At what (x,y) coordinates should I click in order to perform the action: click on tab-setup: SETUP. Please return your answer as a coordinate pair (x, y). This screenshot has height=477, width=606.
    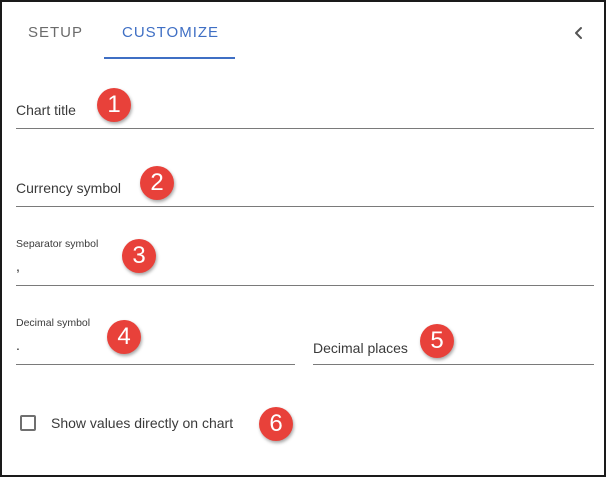
    Looking at the image, I should click on (55, 32).